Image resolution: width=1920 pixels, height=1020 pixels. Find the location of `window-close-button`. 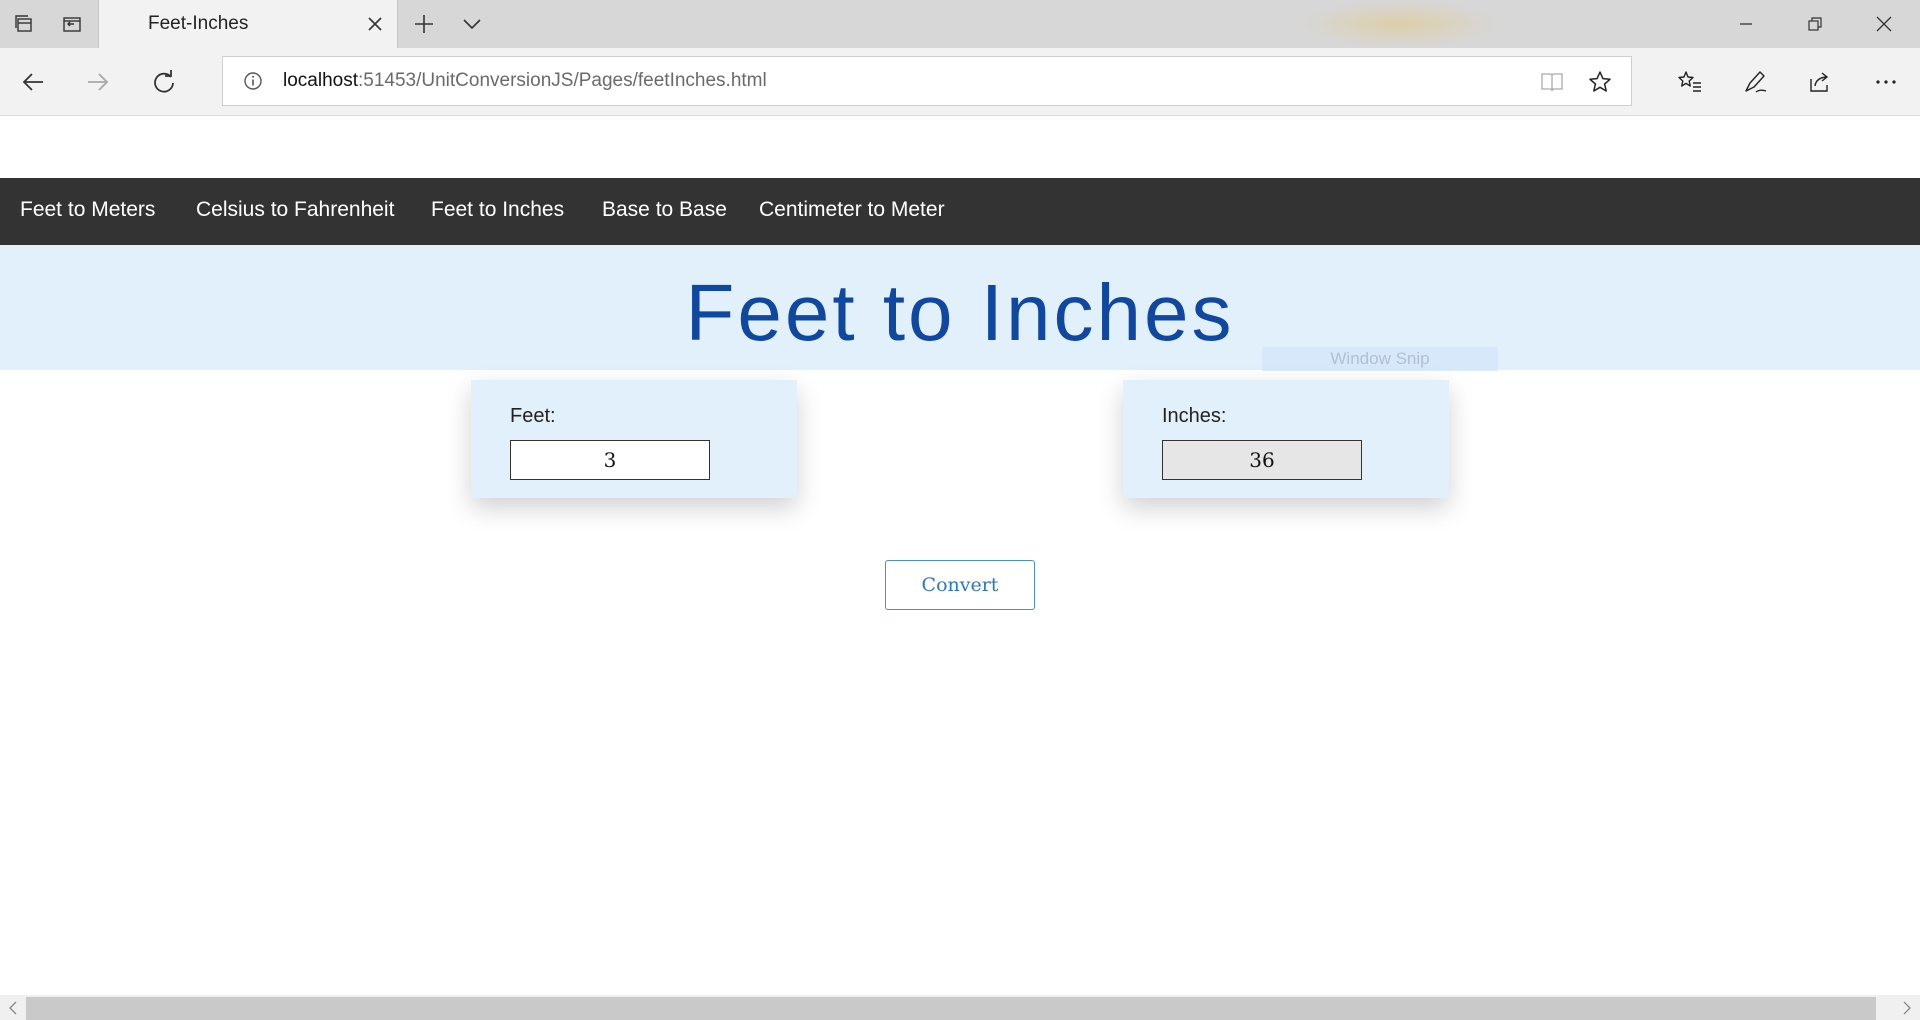

window-close-button is located at coordinates (1884, 24).